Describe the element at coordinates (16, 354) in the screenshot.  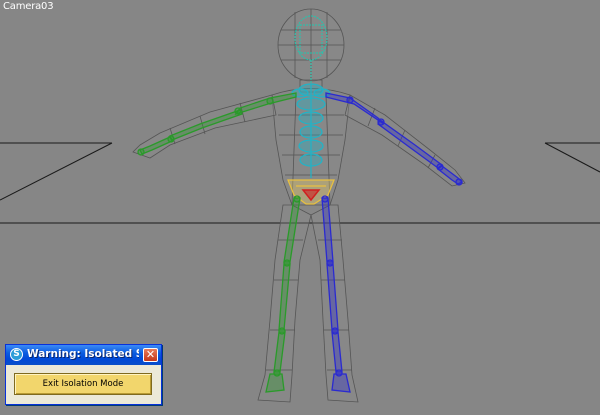
I see `3ds-max-icon: S` at that location.